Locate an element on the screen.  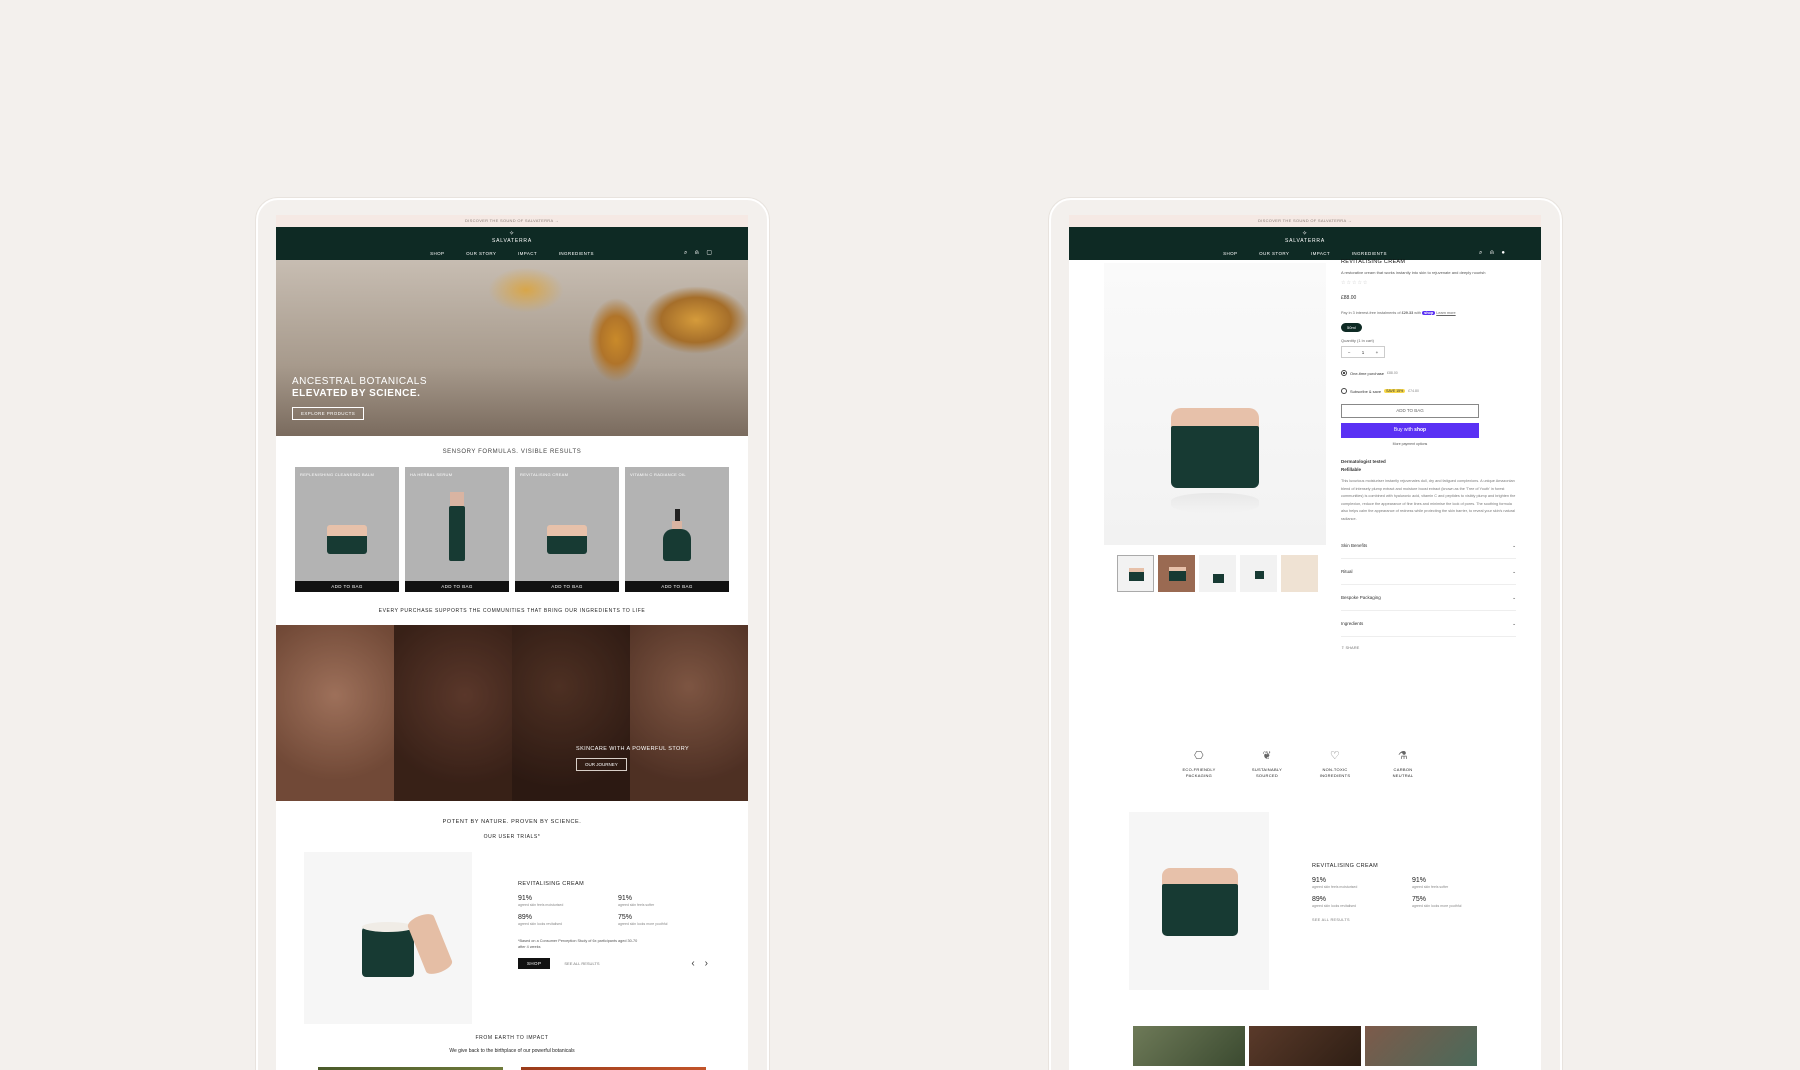
trial-actions: SHOP SEE ALL RESULTS ‹› is located at coordinates (618, 963).